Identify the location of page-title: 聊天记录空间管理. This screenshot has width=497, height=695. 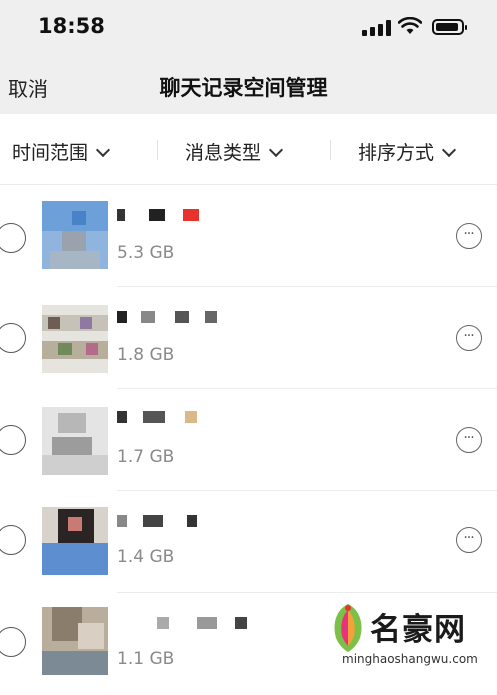
(248, 87).